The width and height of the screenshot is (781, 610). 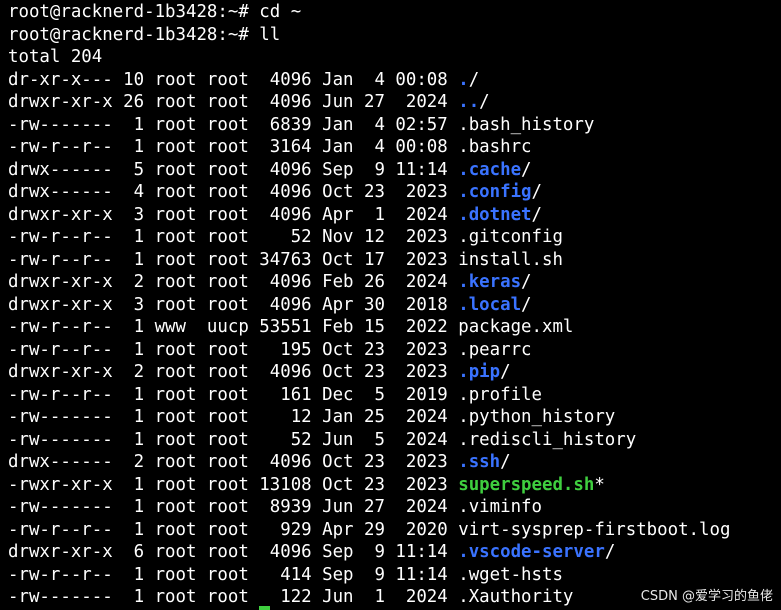 What do you see at coordinates (537, 417) in the screenshot?
I see `file-name: .python_history` at bounding box center [537, 417].